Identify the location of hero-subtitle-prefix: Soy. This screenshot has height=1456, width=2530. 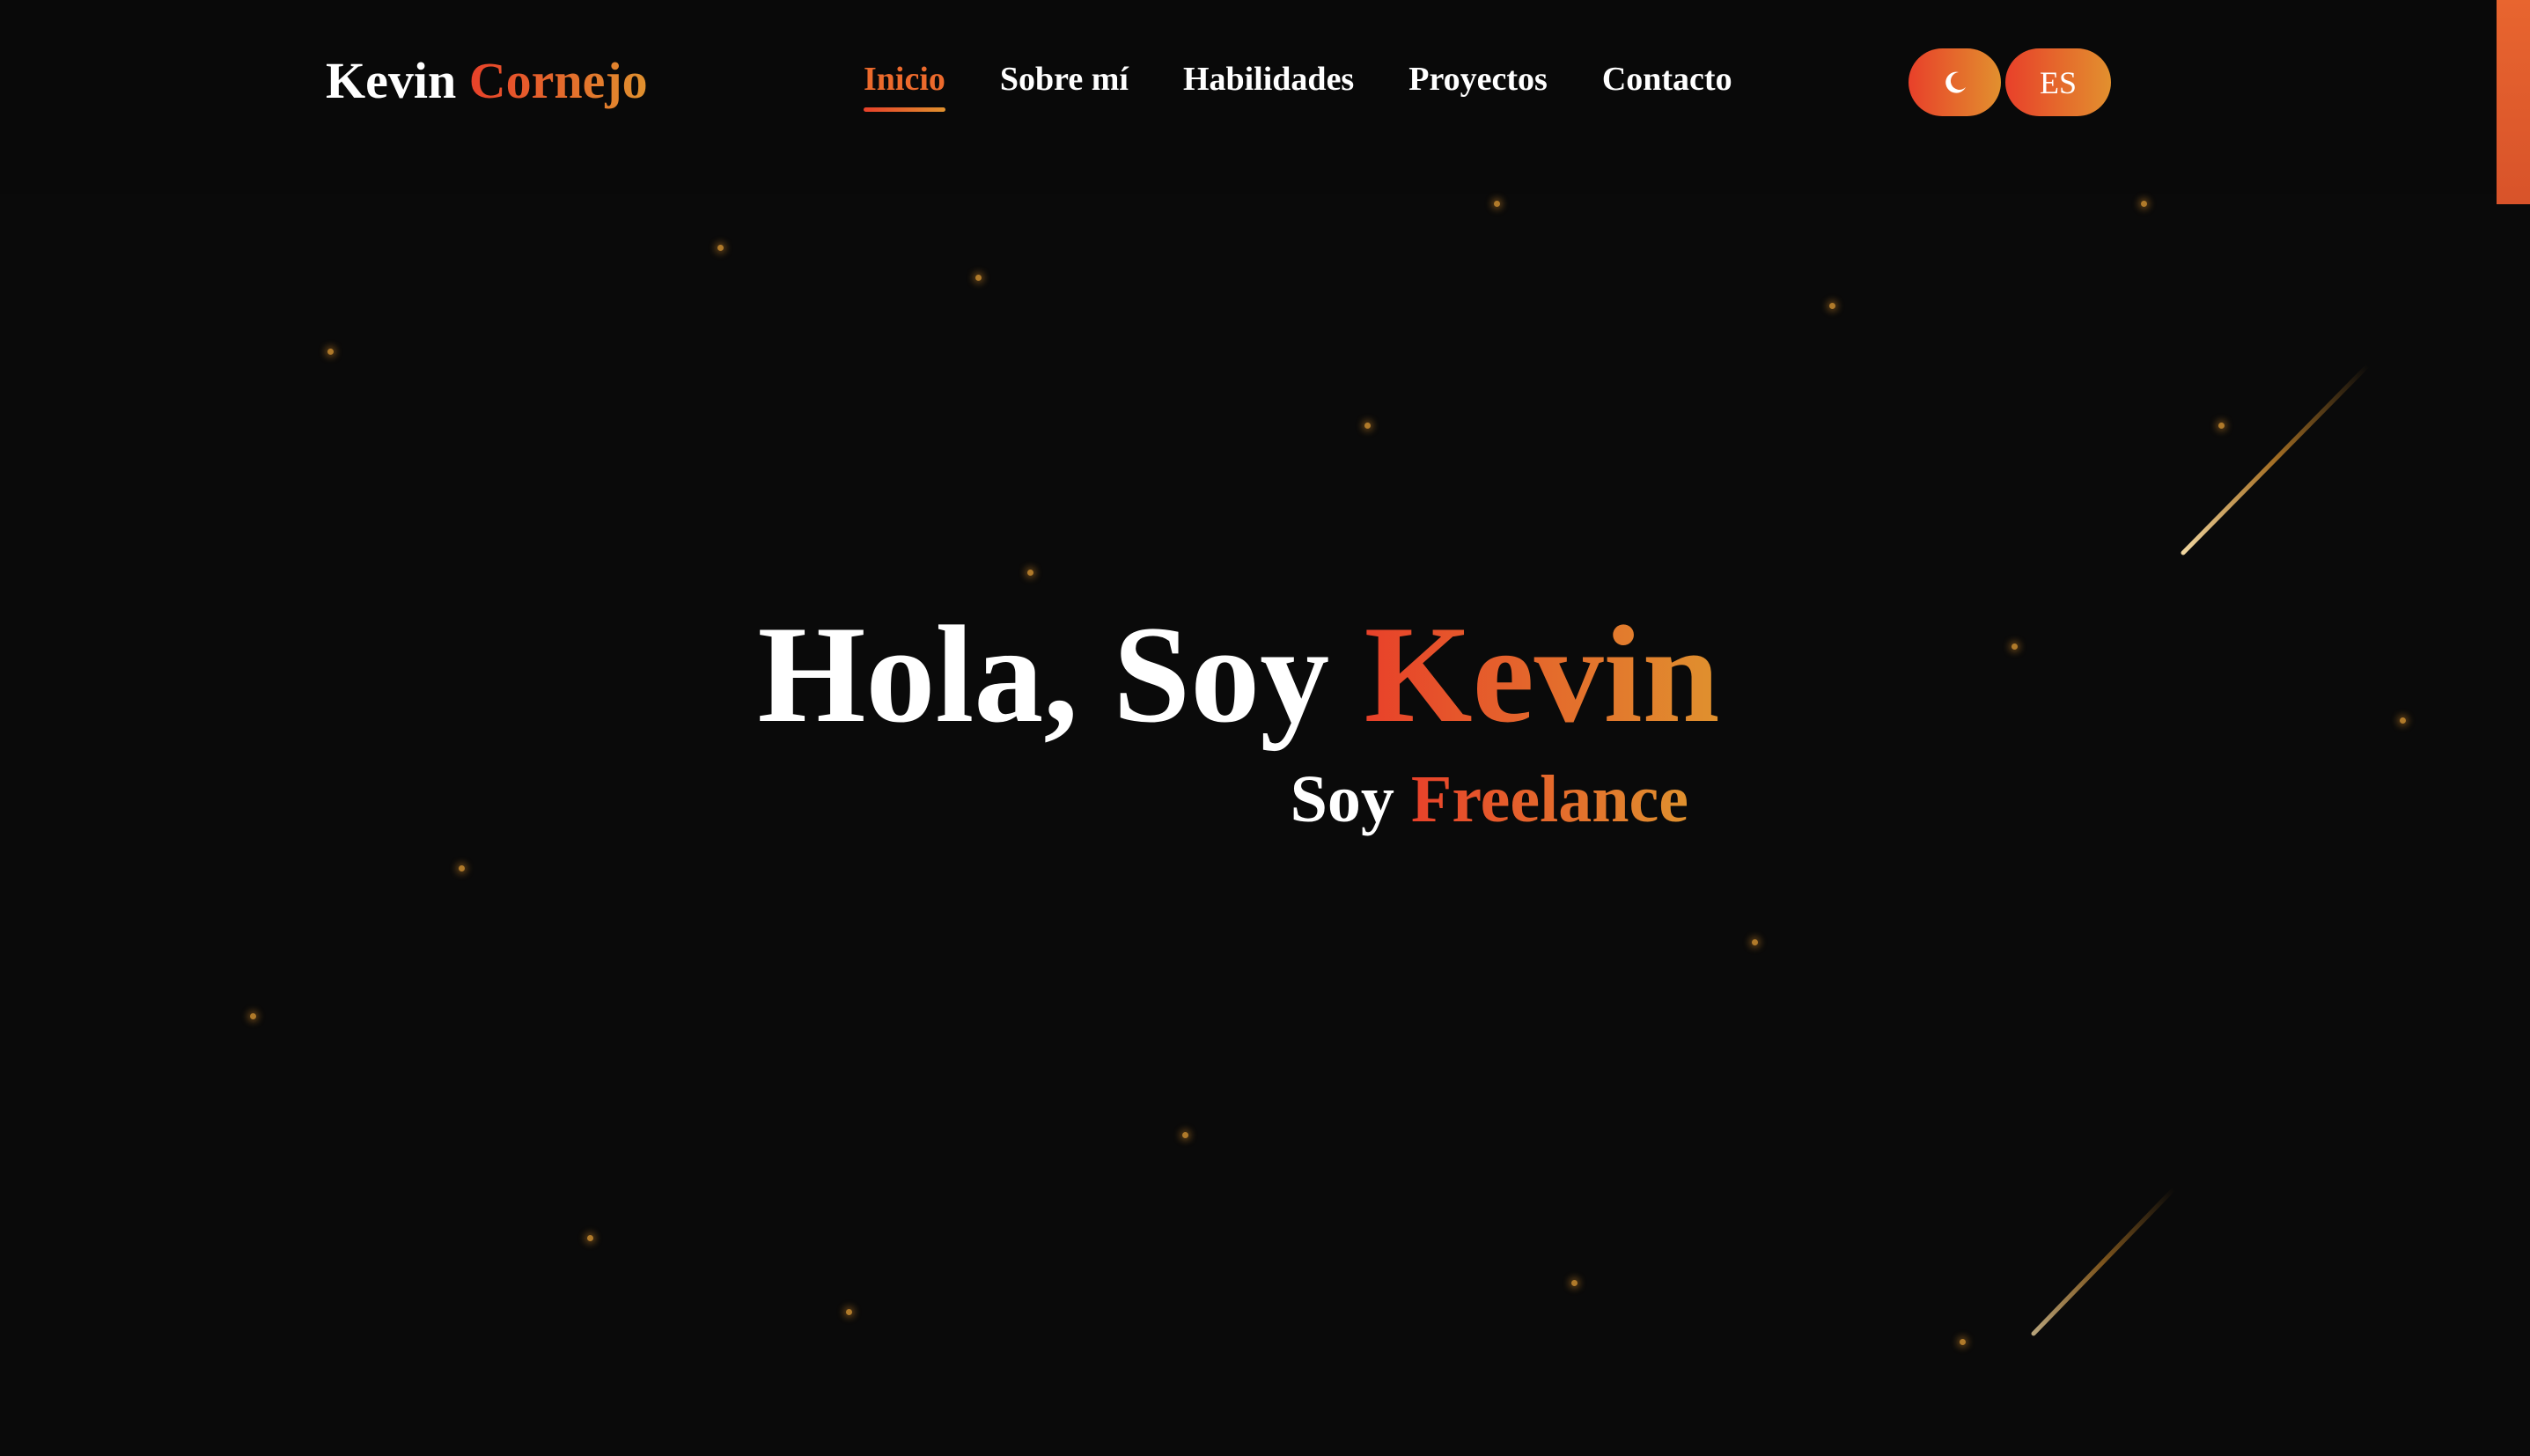
(1342, 799).